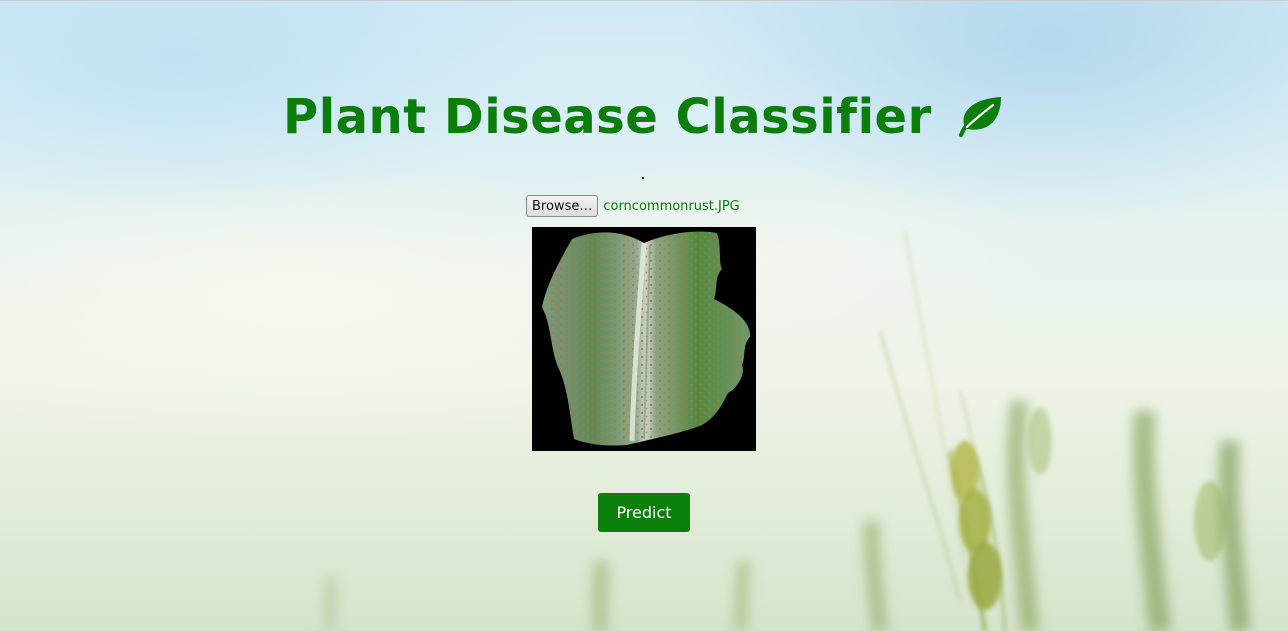 The height and width of the screenshot is (631, 1288). I want to click on corn-leaf-image, so click(644, 339).